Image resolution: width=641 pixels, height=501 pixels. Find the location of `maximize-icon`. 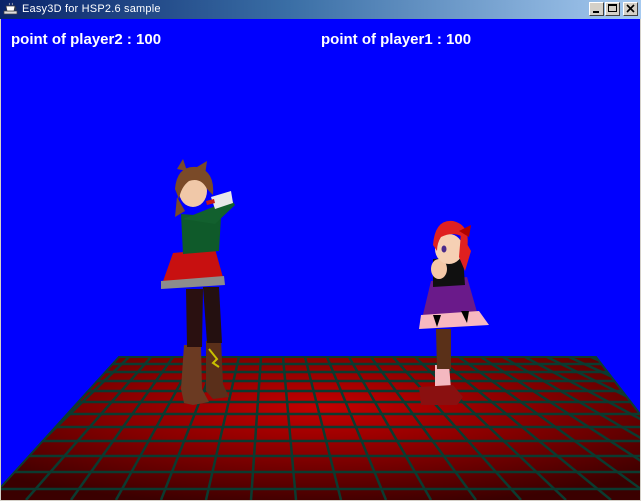

maximize-icon is located at coordinates (612, 8).